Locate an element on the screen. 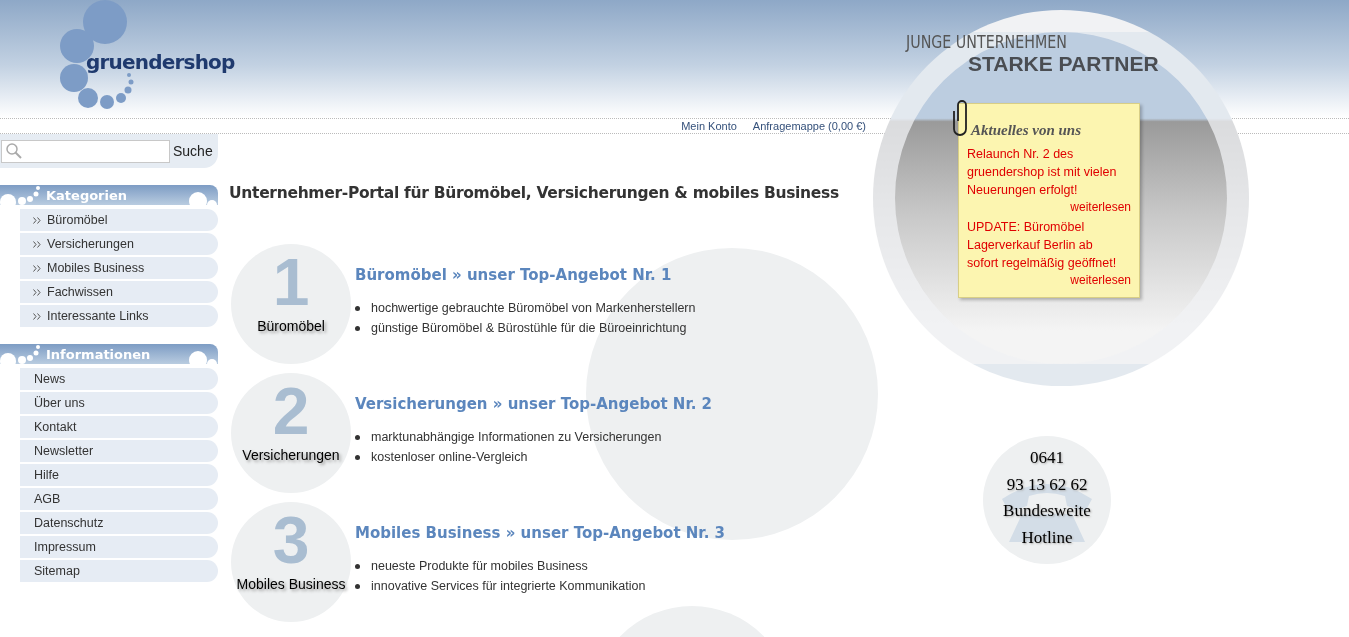  big-number: 1 is located at coordinates (291, 282).